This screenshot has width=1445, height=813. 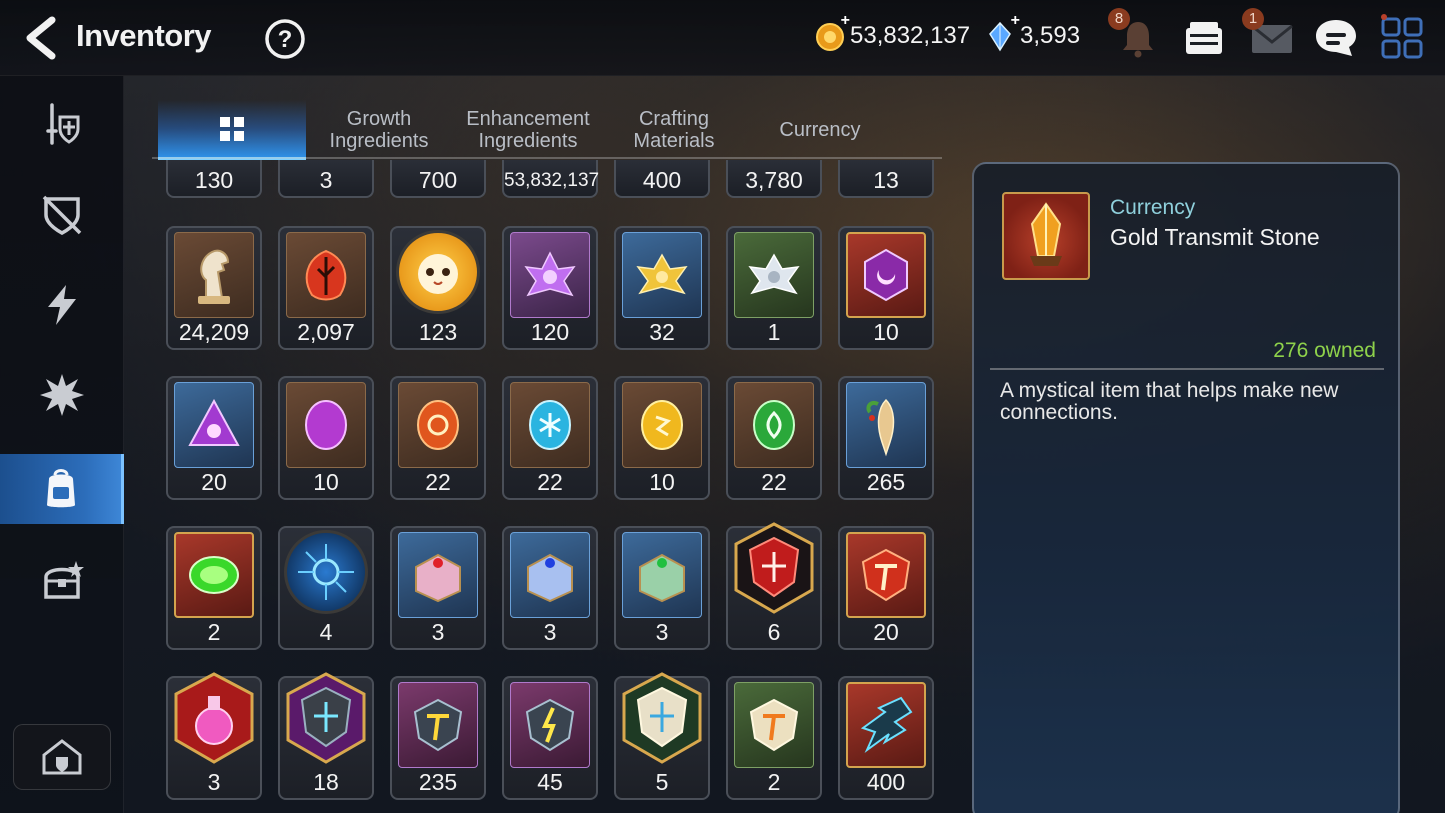 I want to click on chat-icon, so click(x=1336, y=38).